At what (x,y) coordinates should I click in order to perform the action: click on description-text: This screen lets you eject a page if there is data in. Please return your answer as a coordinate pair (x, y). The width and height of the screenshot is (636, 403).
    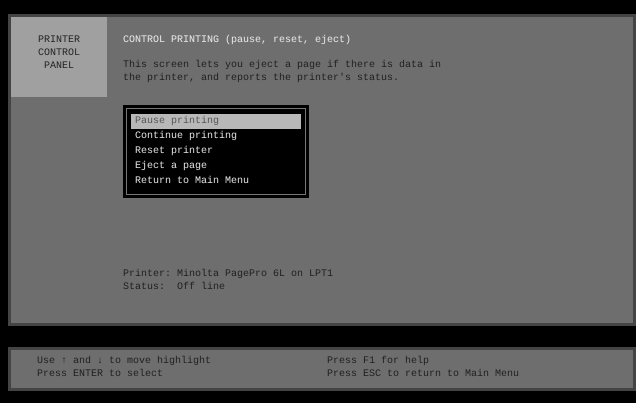
    Looking at the image, I should click on (282, 65).